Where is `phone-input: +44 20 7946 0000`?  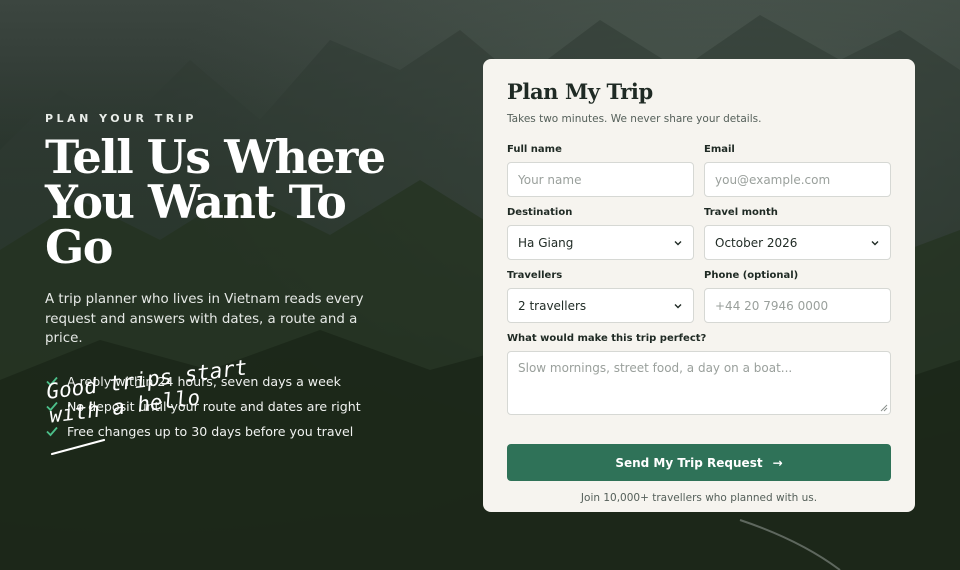 phone-input: +44 20 7946 0000 is located at coordinates (797, 305).